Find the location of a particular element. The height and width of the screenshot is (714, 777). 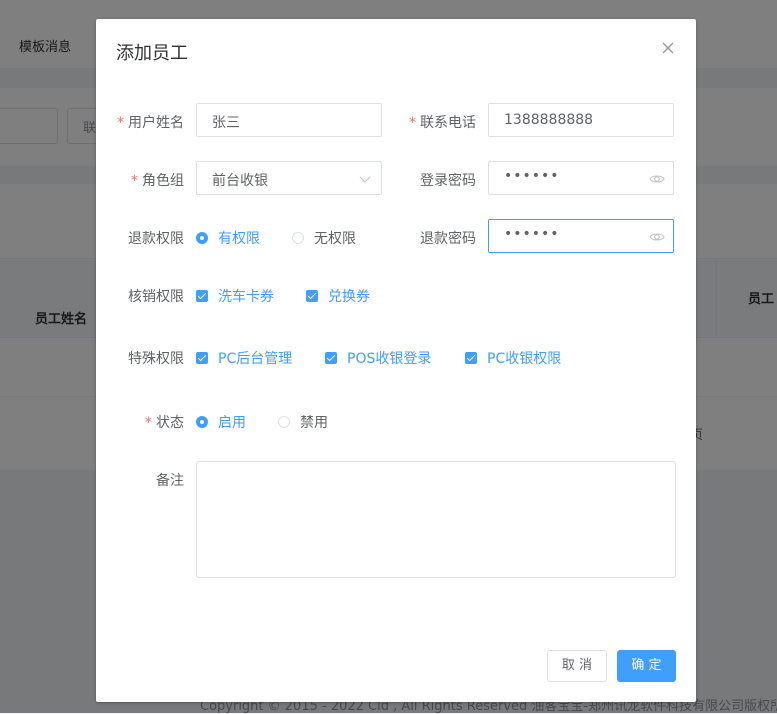

radio-label: 有权限 is located at coordinates (239, 239).